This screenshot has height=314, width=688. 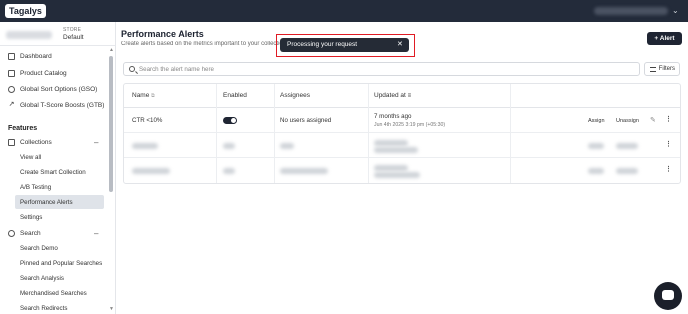 What do you see at coordinates (653, 120) in the screenshot?
I see `pencil-icon: ✎` at bounding box center [653, 120].